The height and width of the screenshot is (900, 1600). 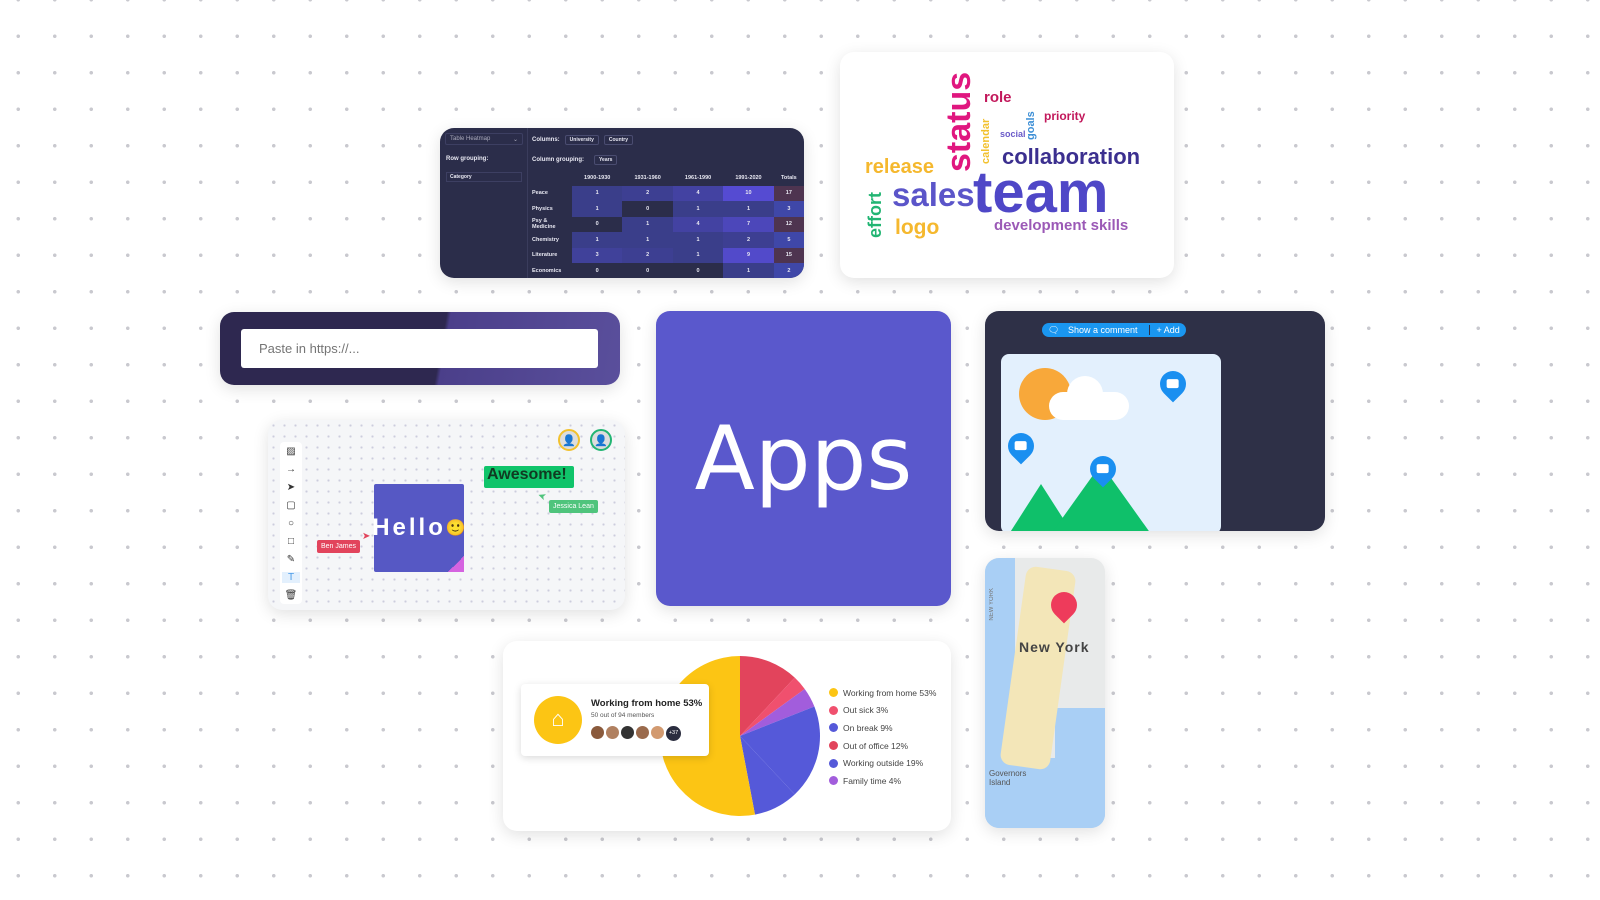 I want to click on sticky-note: Hello 🙂, so click(x=419, y=528).